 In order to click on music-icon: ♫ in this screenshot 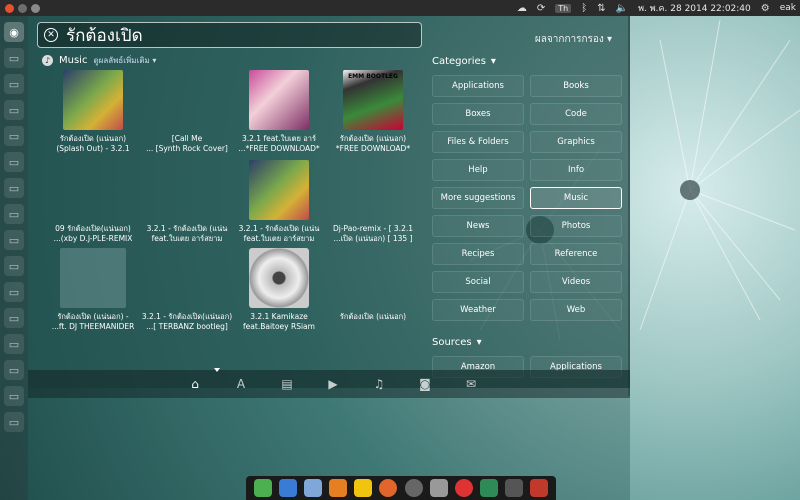, I will do `click(379, 384)`.